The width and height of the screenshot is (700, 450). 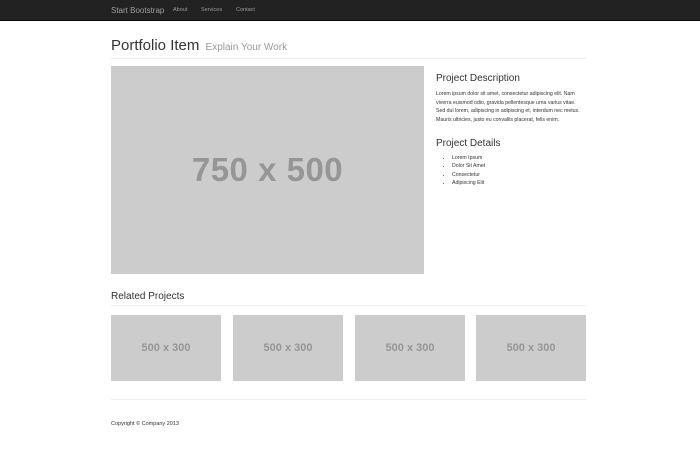 I want to click on nav-link-contact: Contact, so click(x=245, y=10).